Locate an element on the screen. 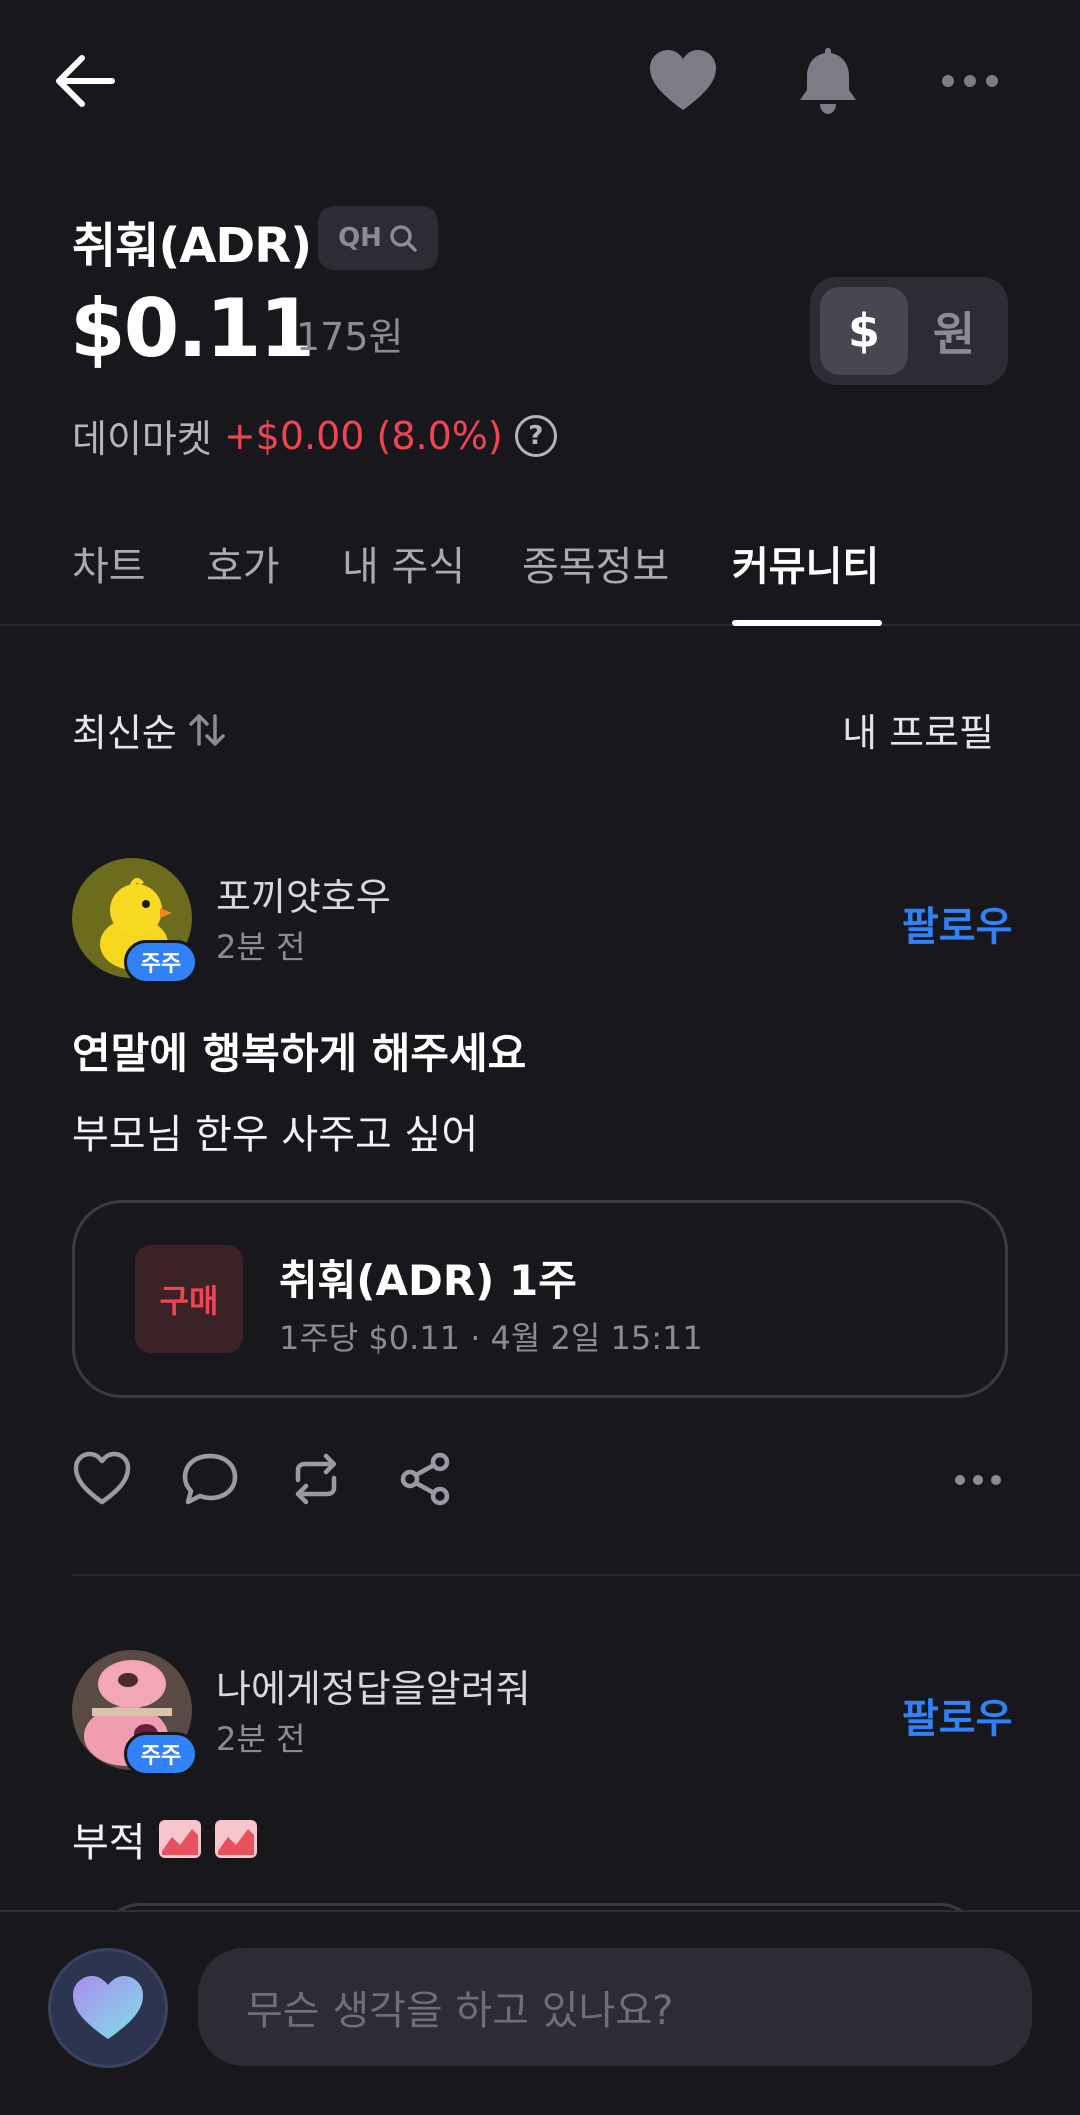 Image resolution: width=1080 pixels, height=2115 pixels. tab-community: 커뮤니티 is located at coordinates (805, 563).